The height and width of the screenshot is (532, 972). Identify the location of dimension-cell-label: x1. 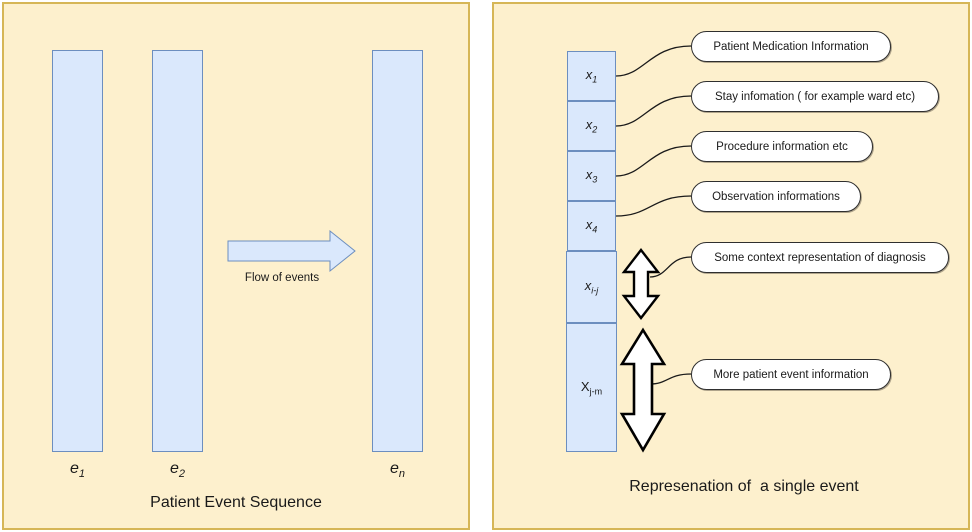
(591, 76).